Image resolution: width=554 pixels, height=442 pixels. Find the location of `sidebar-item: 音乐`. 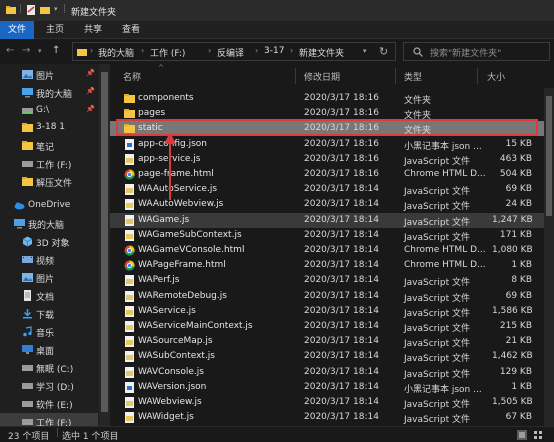

sidebar-item: 音乐 is located at coordinates (49, 332).